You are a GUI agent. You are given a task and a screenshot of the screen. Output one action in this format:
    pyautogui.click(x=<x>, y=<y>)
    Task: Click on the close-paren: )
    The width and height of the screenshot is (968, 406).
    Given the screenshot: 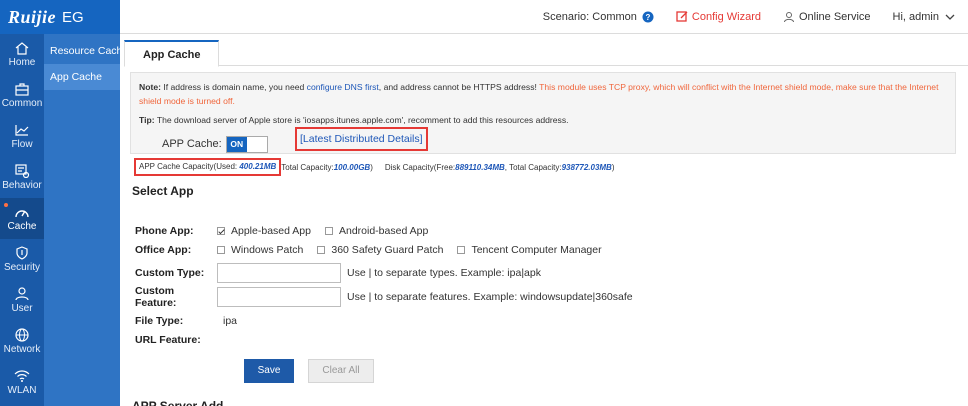 What is the action you would take?
    pyautogui.click(x=371, y=167)
    